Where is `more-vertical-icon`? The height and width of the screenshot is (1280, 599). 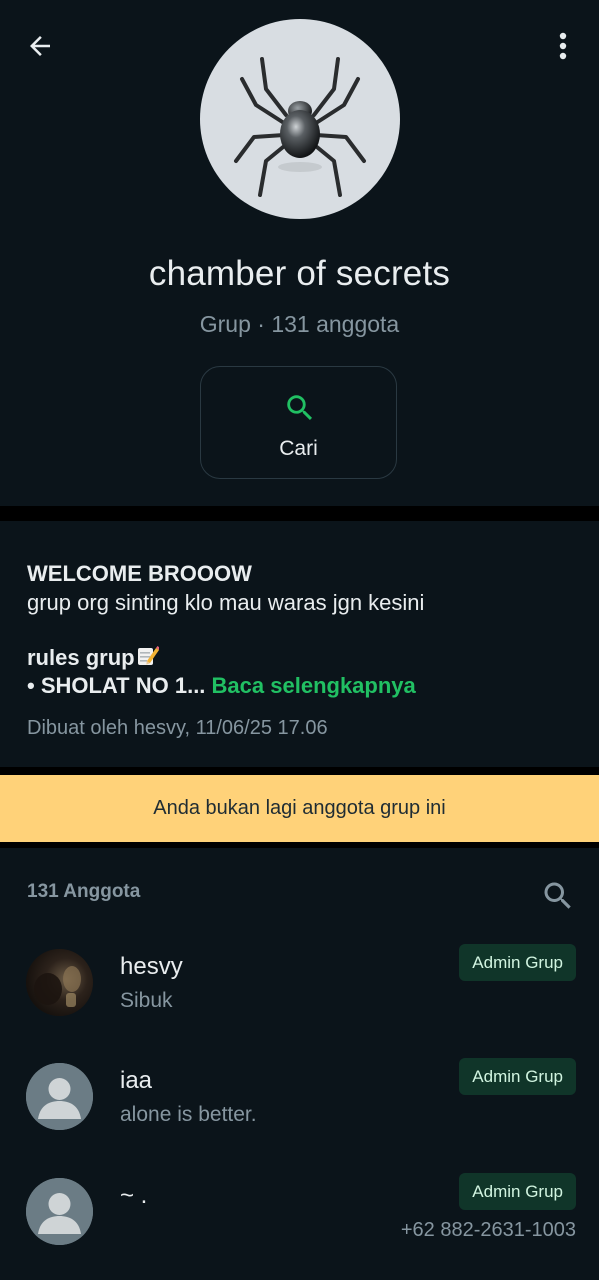
more-vertical-icon is located at coordinates (563, 46).